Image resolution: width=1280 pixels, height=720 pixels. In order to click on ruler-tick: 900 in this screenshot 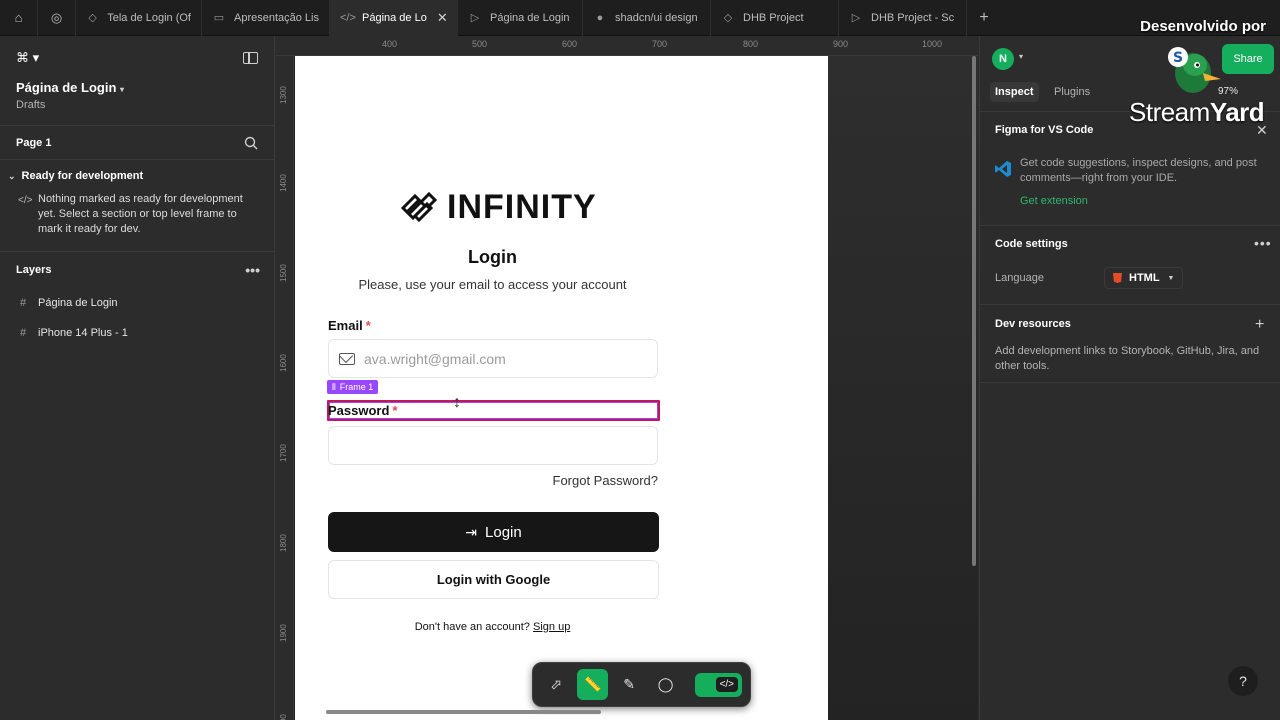, I will do `click(841, 44)`.